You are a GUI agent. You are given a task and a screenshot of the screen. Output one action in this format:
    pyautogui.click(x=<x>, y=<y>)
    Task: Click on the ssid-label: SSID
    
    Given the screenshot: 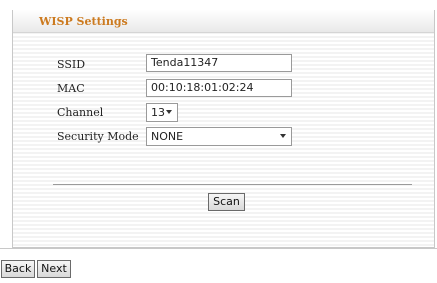 What is the action you would take?
    pyautogui.click(x=71, y=64)
    